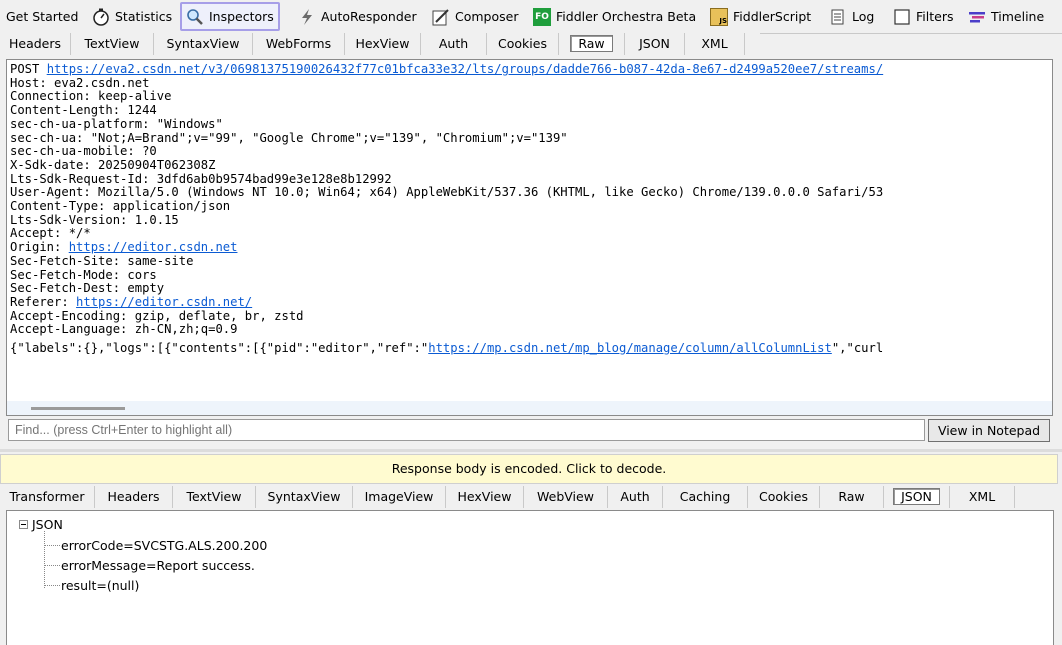  Describe the element at coordinates (441, 17) in the screenshot. I see `pencil-icon` at that location.